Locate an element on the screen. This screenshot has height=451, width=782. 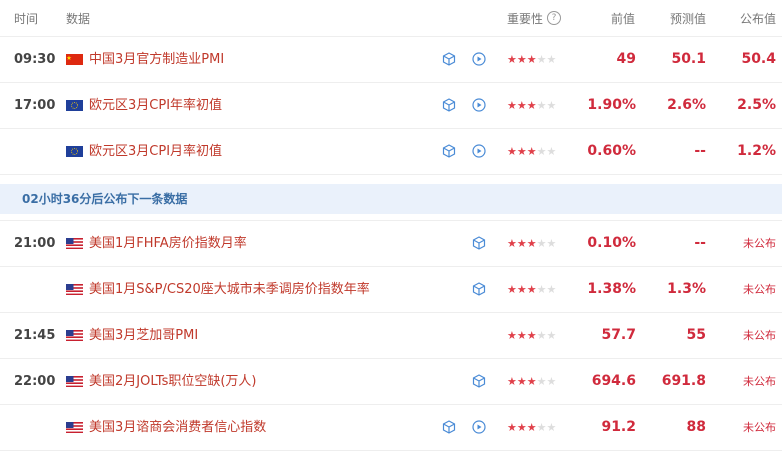
row-forecast: 55 is located at coordinates (696, 335).